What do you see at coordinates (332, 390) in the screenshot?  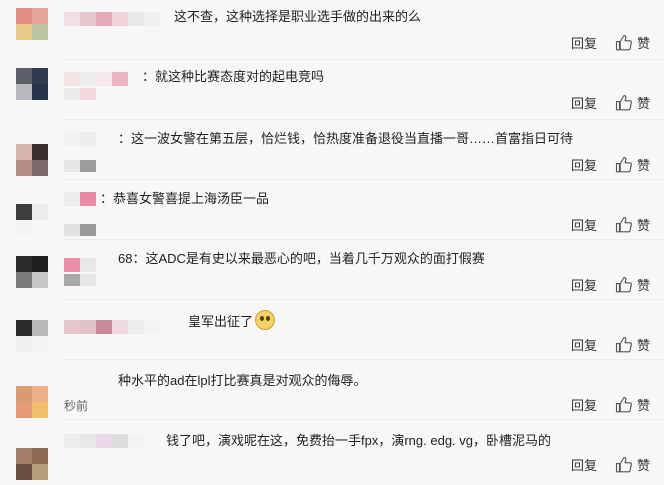 I see `comment-item: 种水平的ad在lpl打比赛真是对观众的侮辱。 秒前 回复 赞` at bounding box center [332, 390].